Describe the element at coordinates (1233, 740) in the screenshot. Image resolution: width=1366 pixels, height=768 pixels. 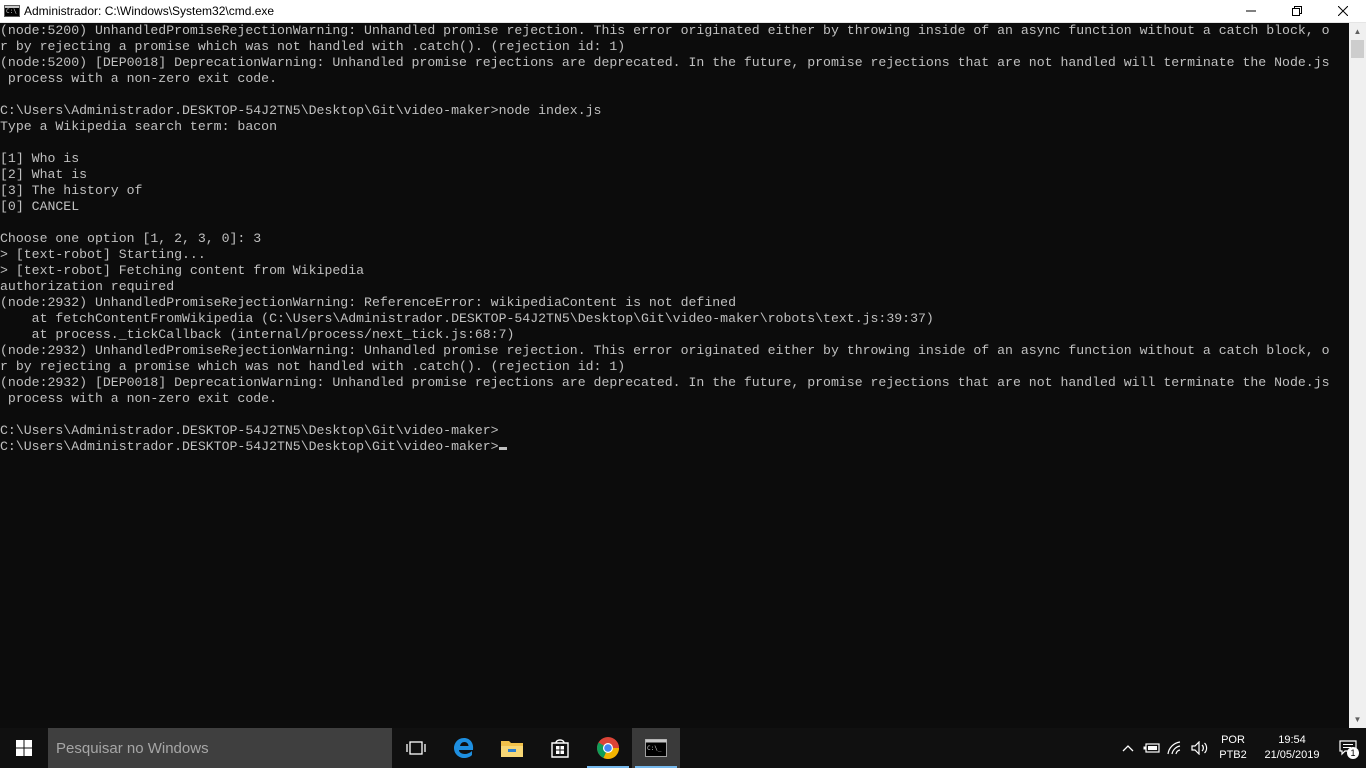
I see `language-label: POR` at that location.